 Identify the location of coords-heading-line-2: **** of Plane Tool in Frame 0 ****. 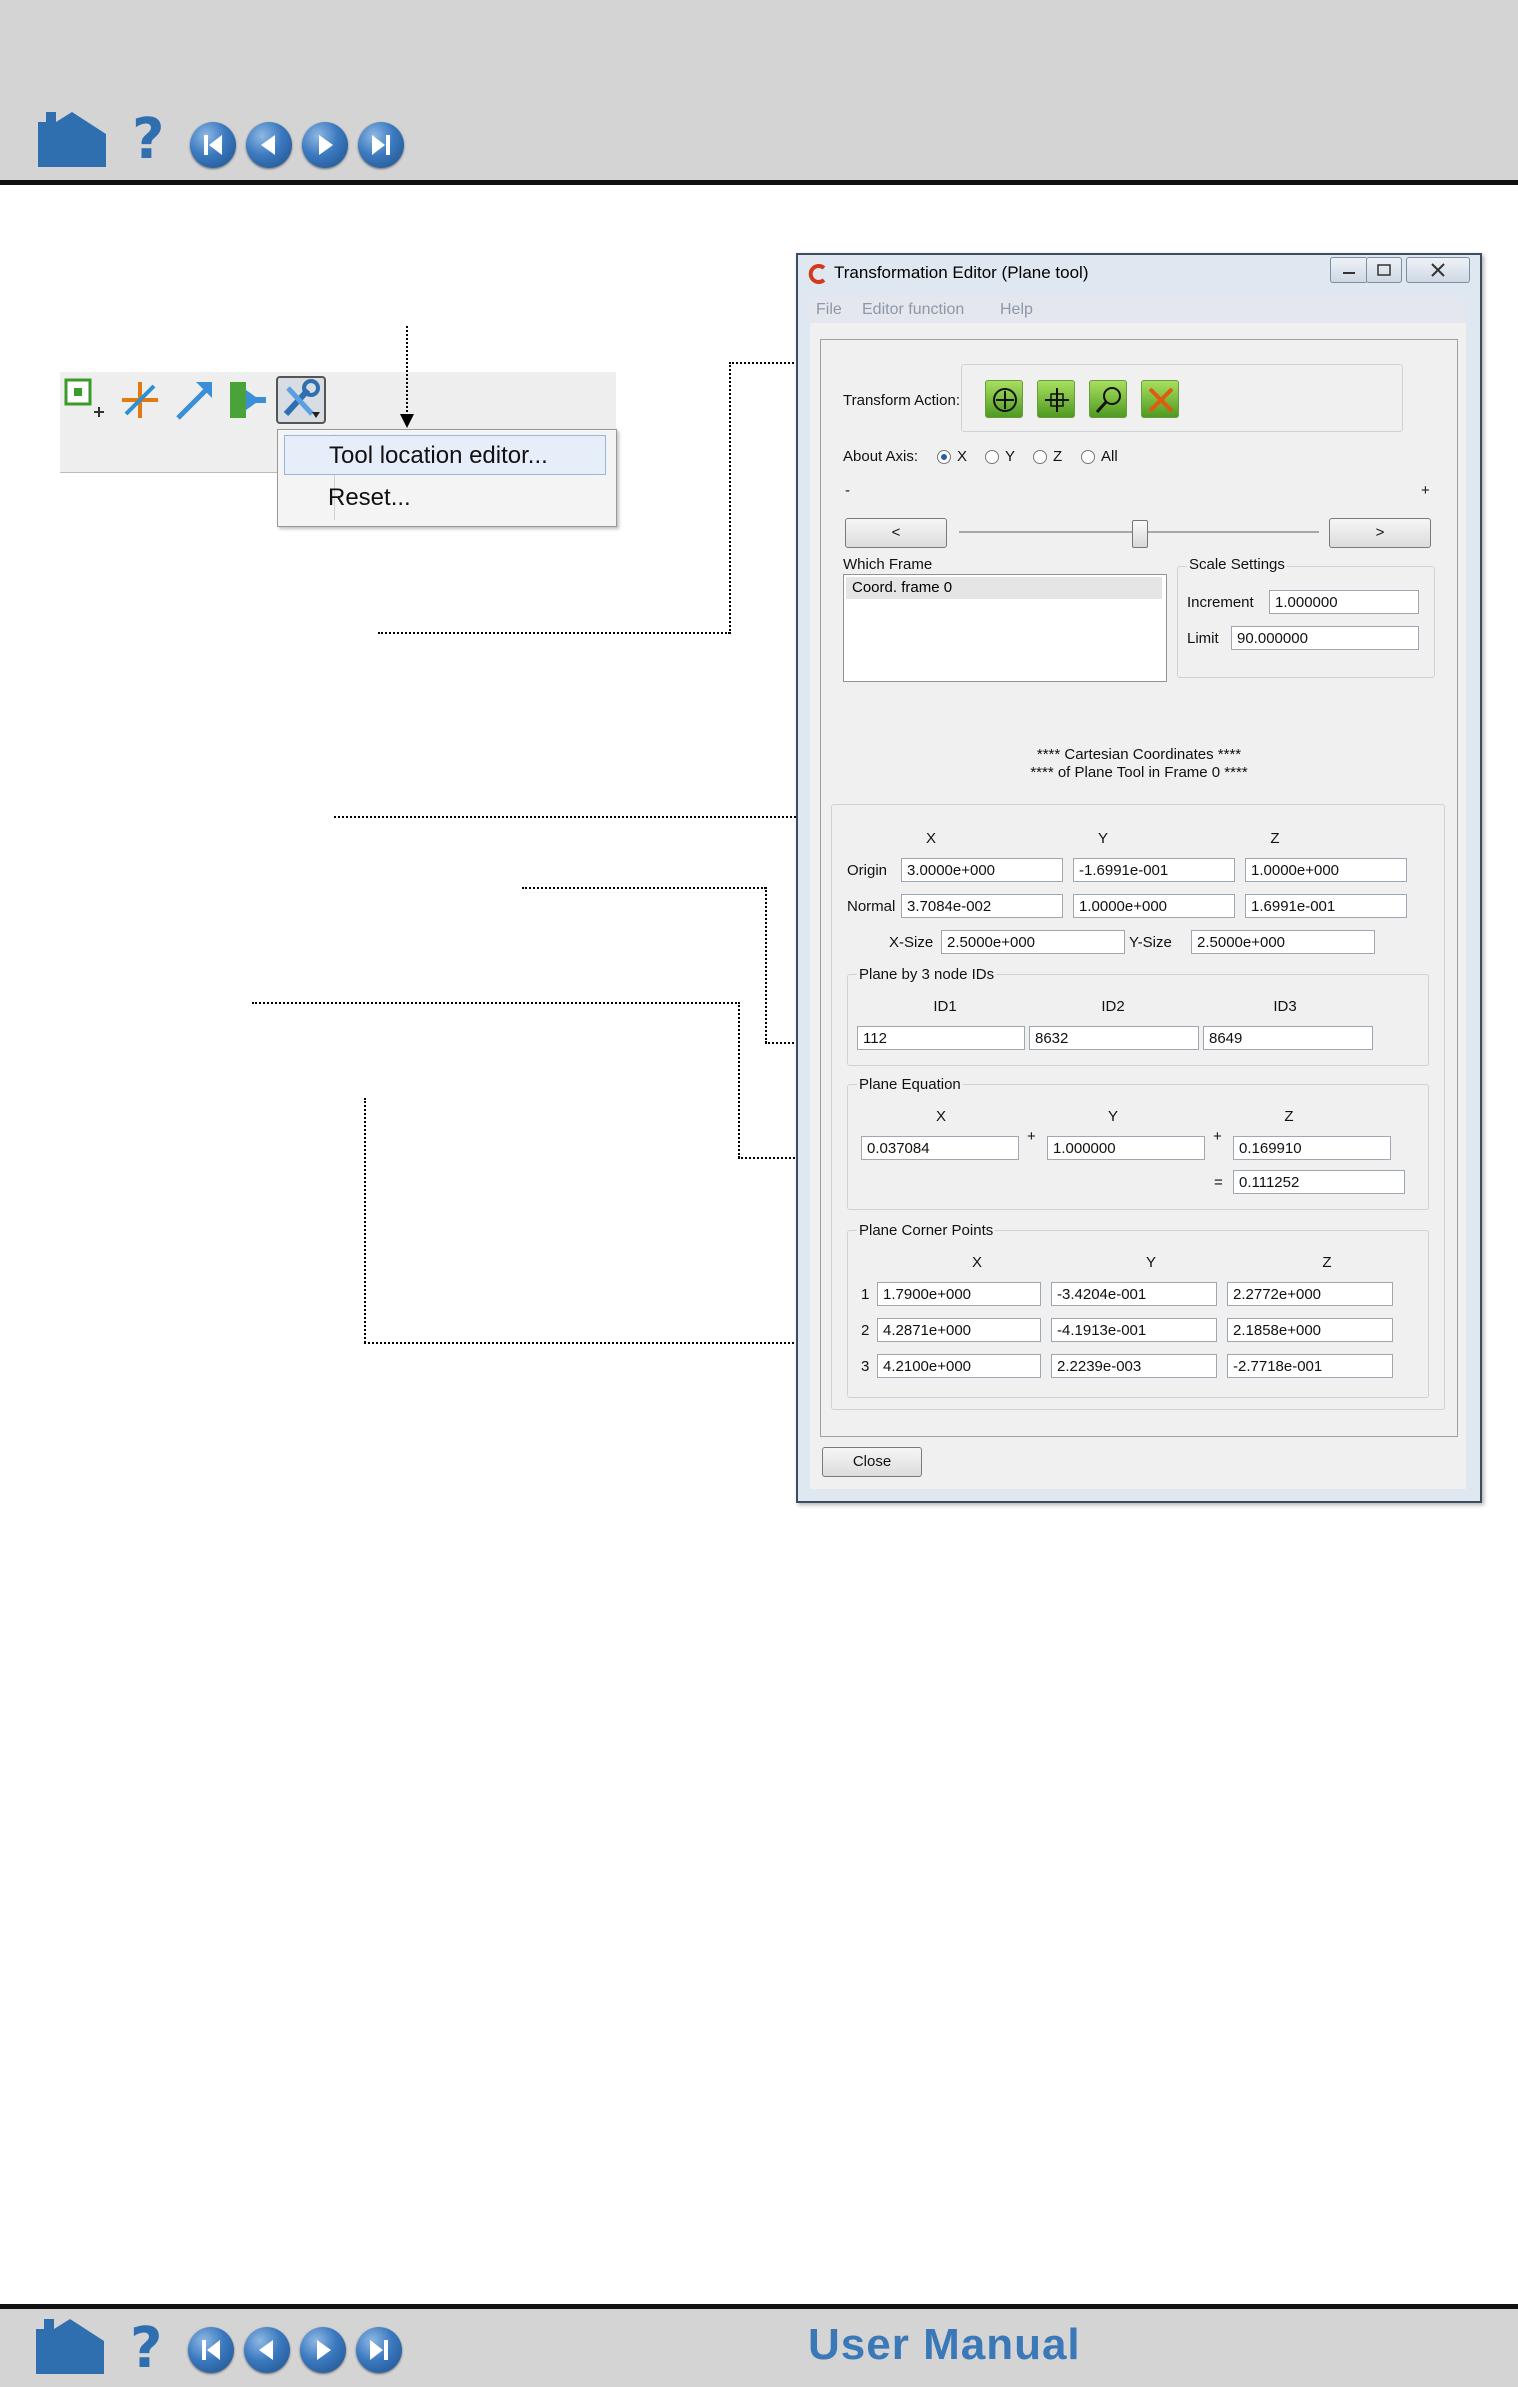
(1139, 772).